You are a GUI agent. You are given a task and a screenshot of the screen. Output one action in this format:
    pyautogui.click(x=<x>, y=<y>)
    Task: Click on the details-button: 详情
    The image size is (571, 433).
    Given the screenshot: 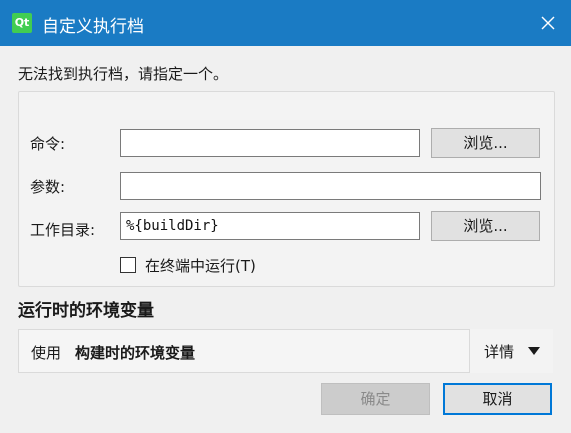 What is the action you would take?
    pyautogui.click(x=511, y=351)
    